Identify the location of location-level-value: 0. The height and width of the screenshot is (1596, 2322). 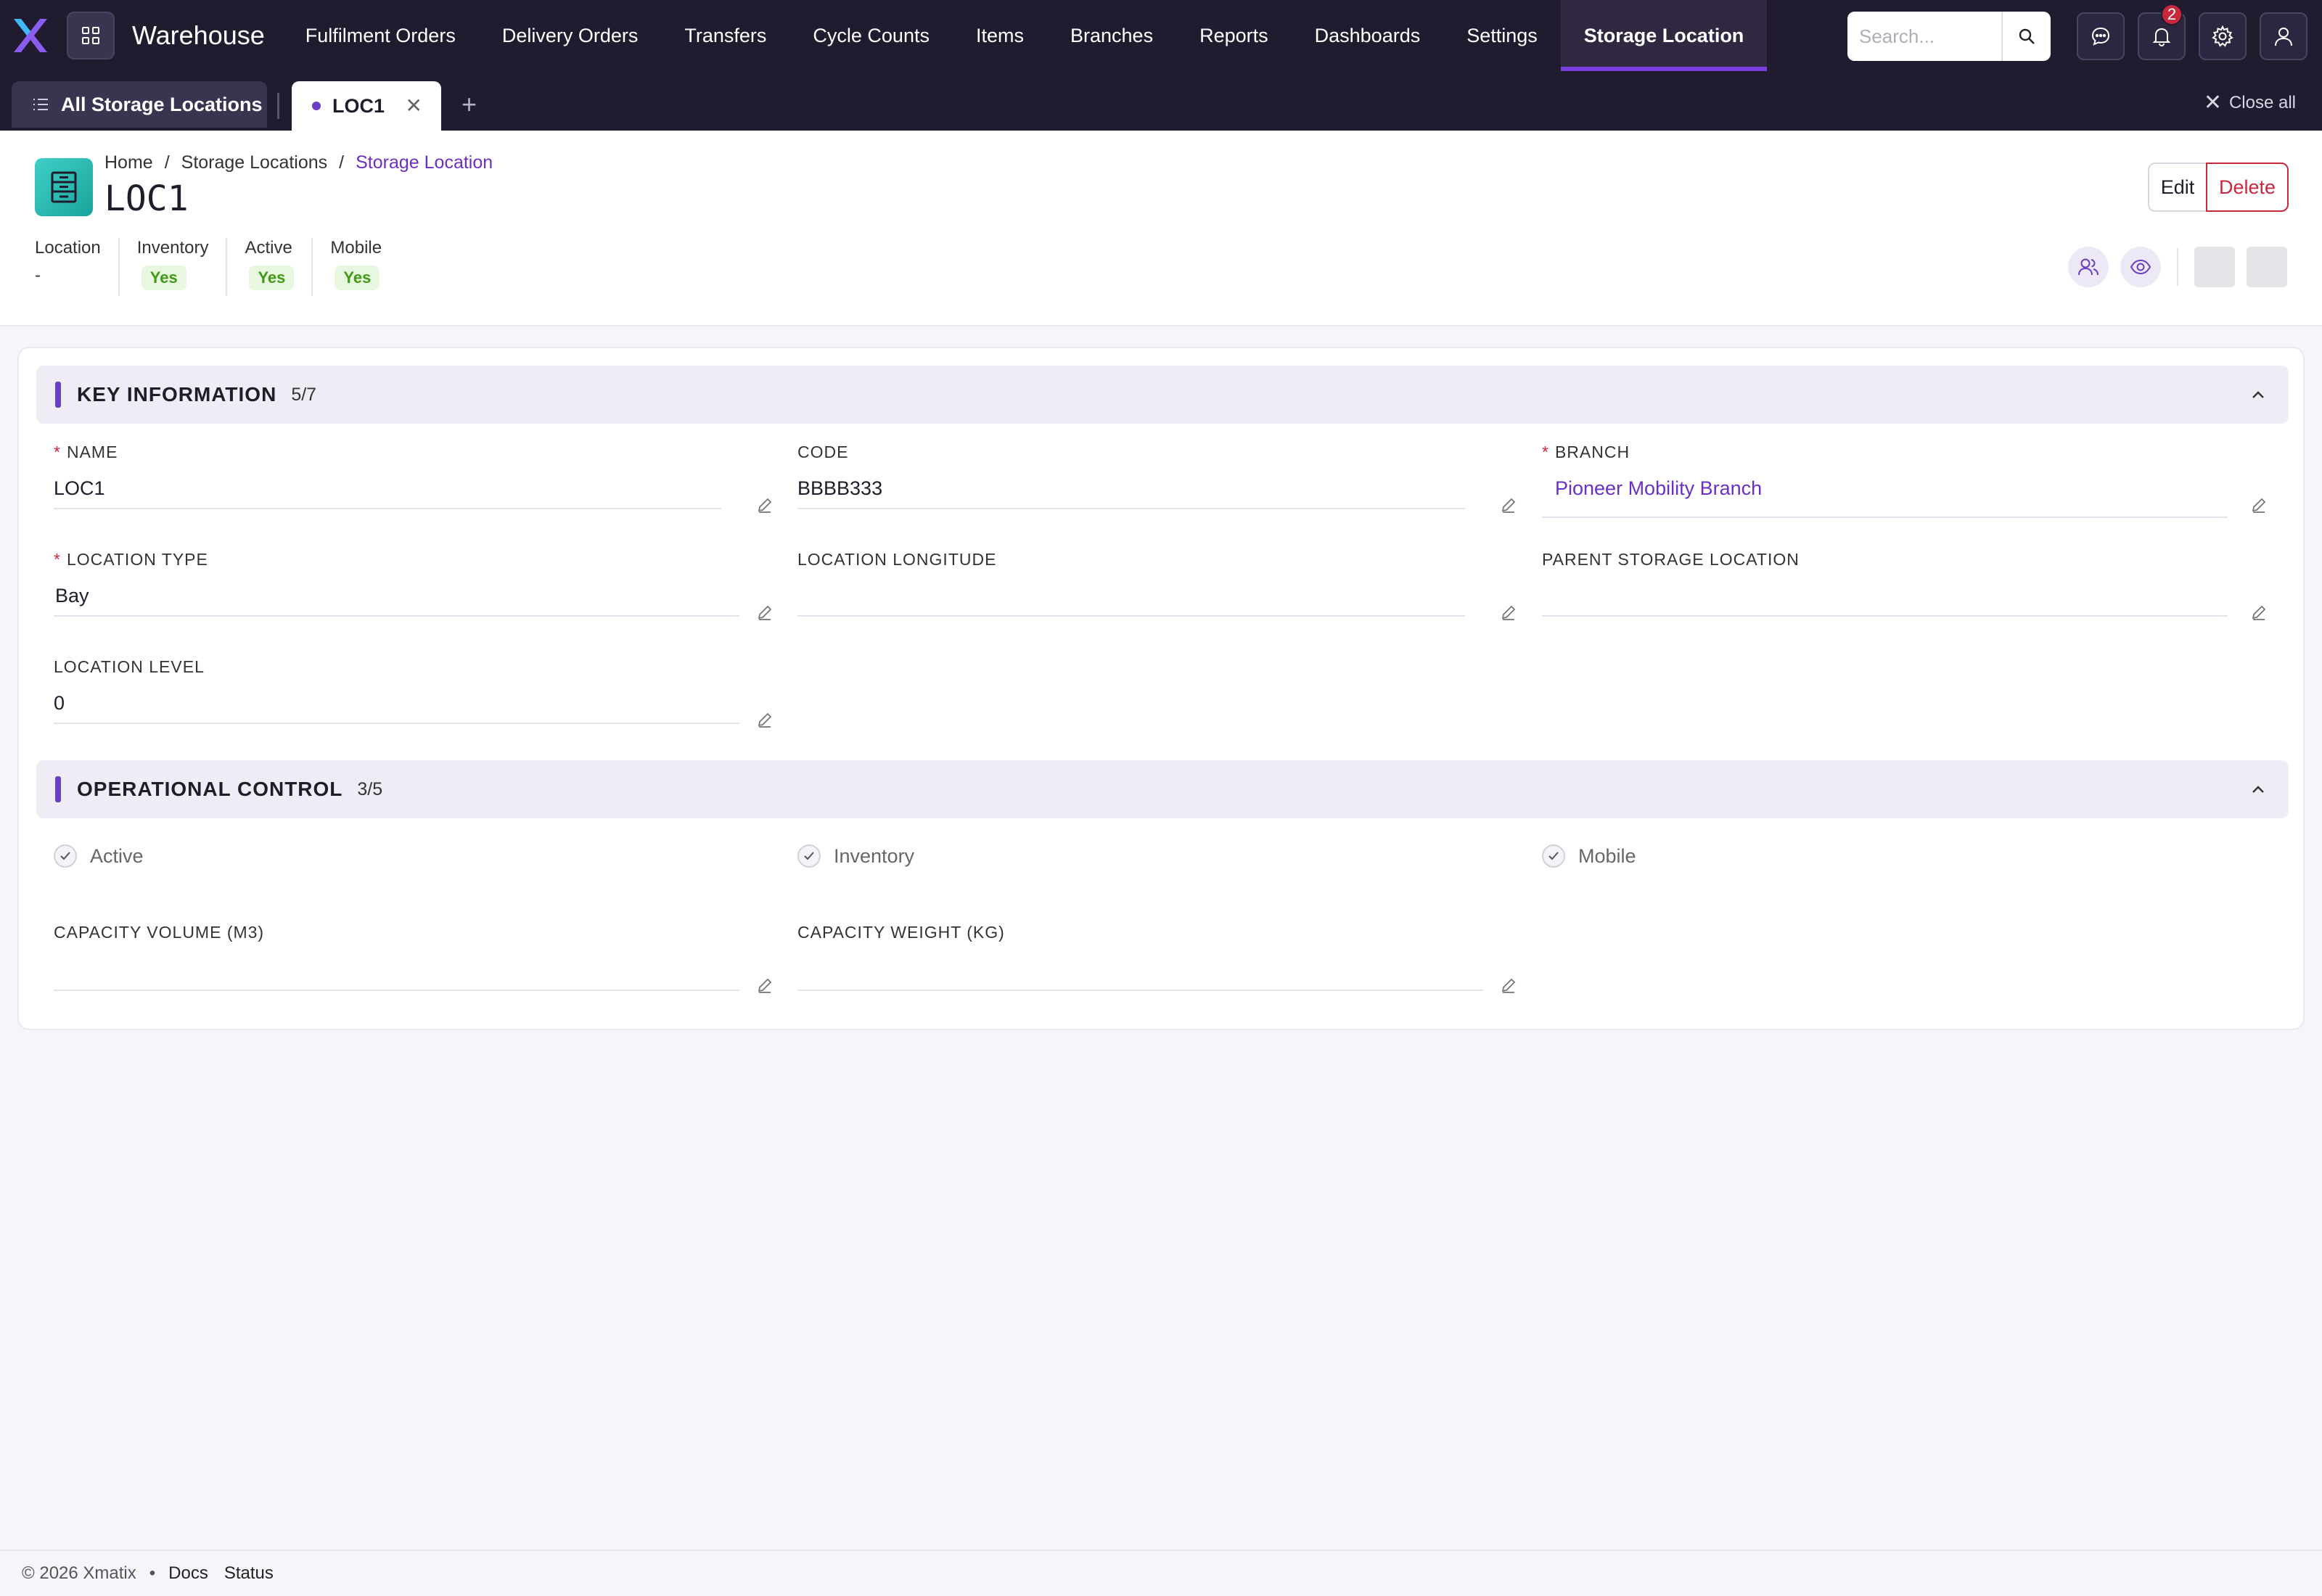
(60, 704).